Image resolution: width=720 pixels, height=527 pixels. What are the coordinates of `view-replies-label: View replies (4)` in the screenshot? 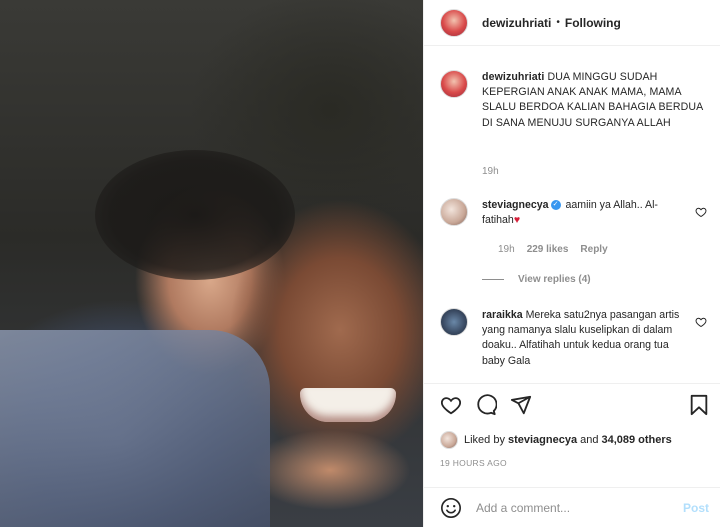 It's located at (554, 279).